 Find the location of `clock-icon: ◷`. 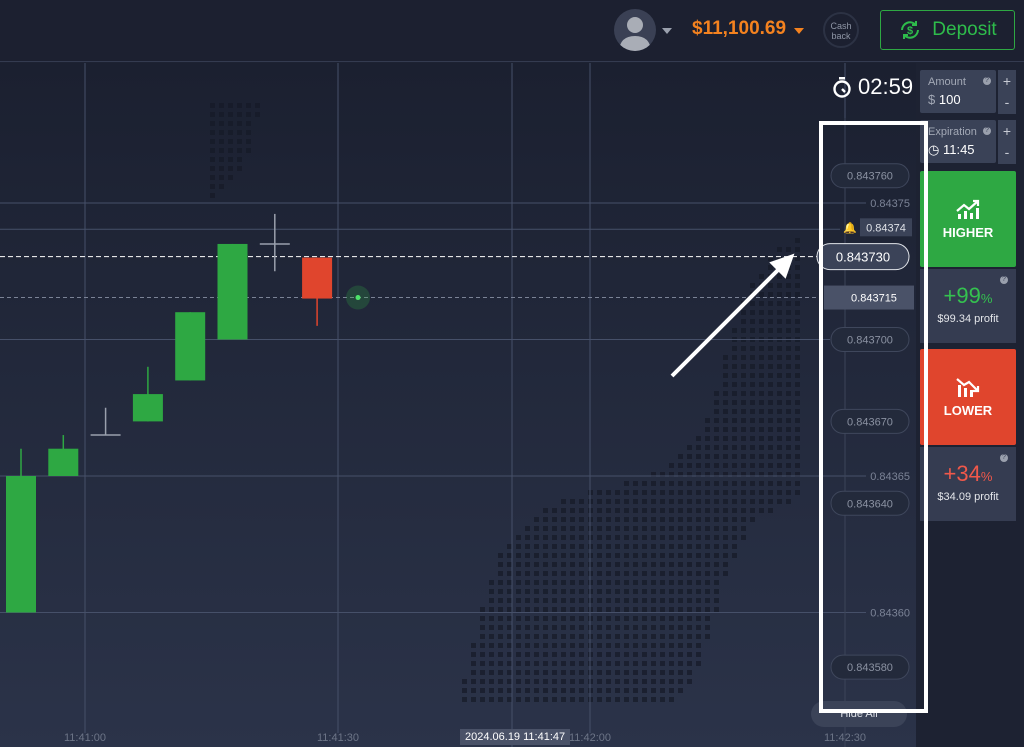

clock-icon: ◷ is located at coordinates (934, 149).